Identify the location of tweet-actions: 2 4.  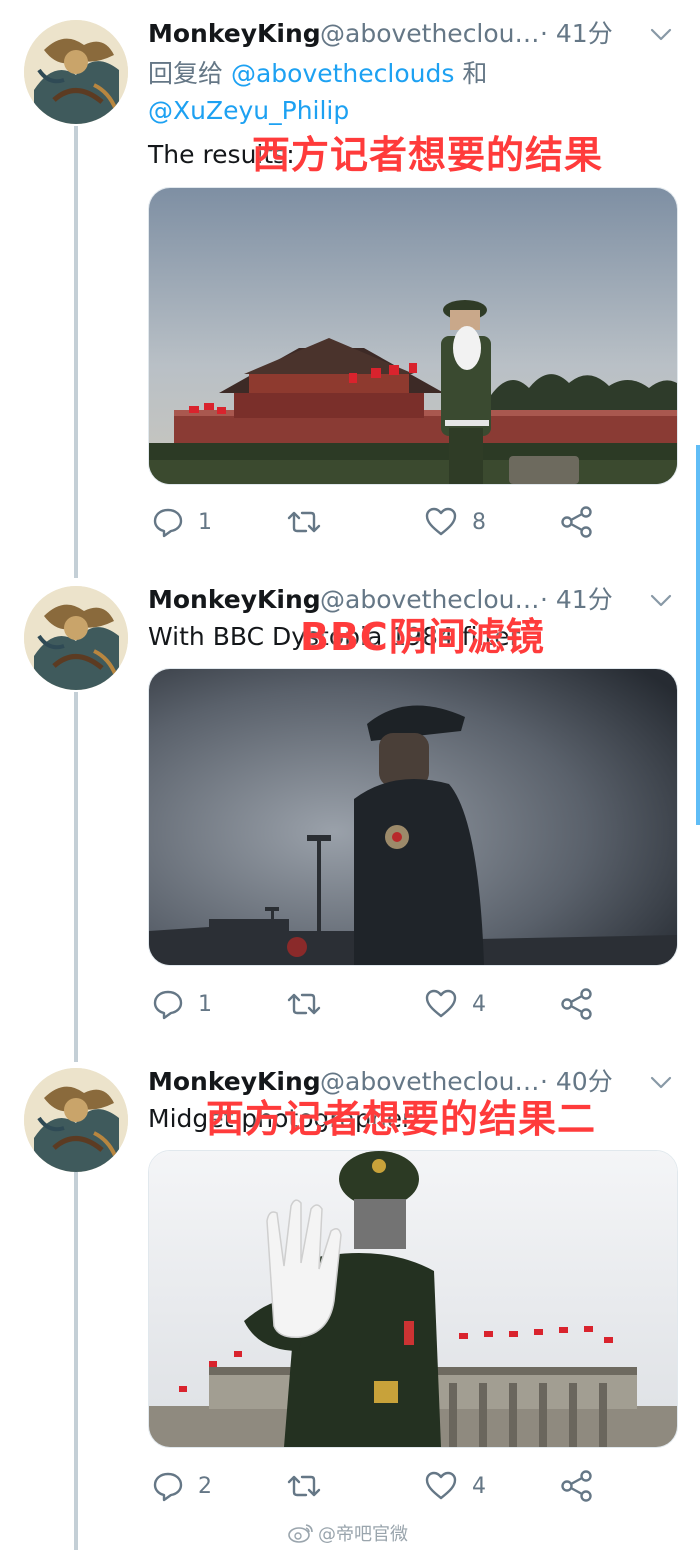
(414, 1486).